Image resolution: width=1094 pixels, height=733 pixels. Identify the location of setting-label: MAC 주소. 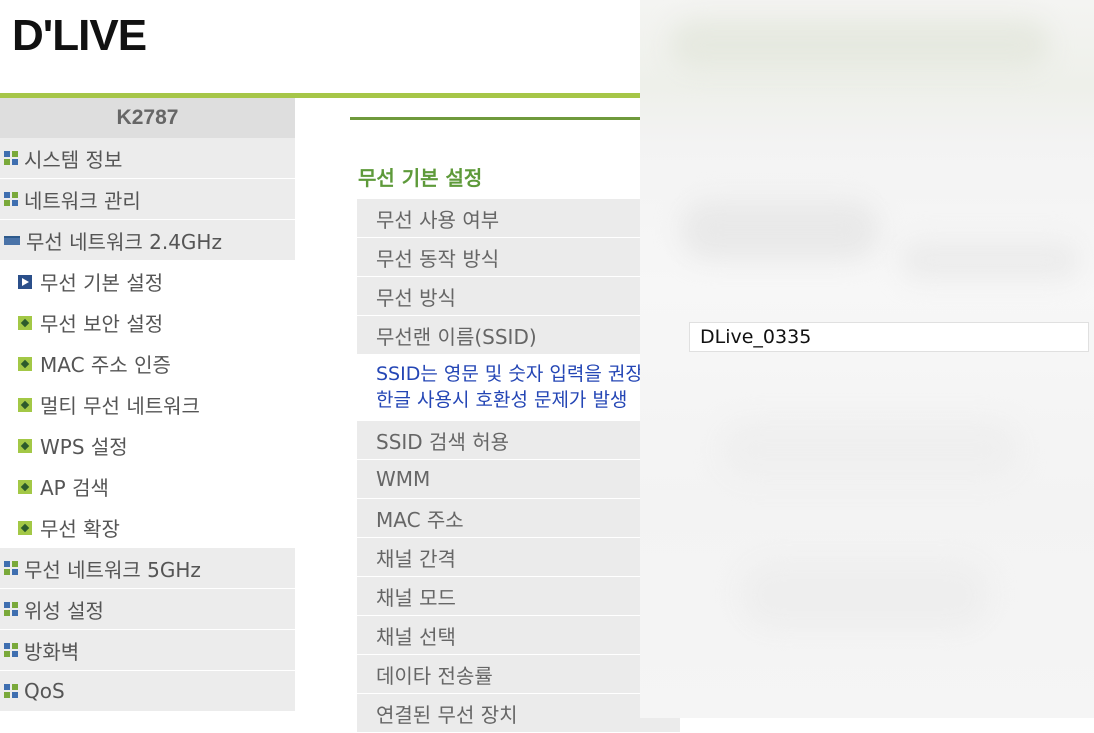
(518, 518).